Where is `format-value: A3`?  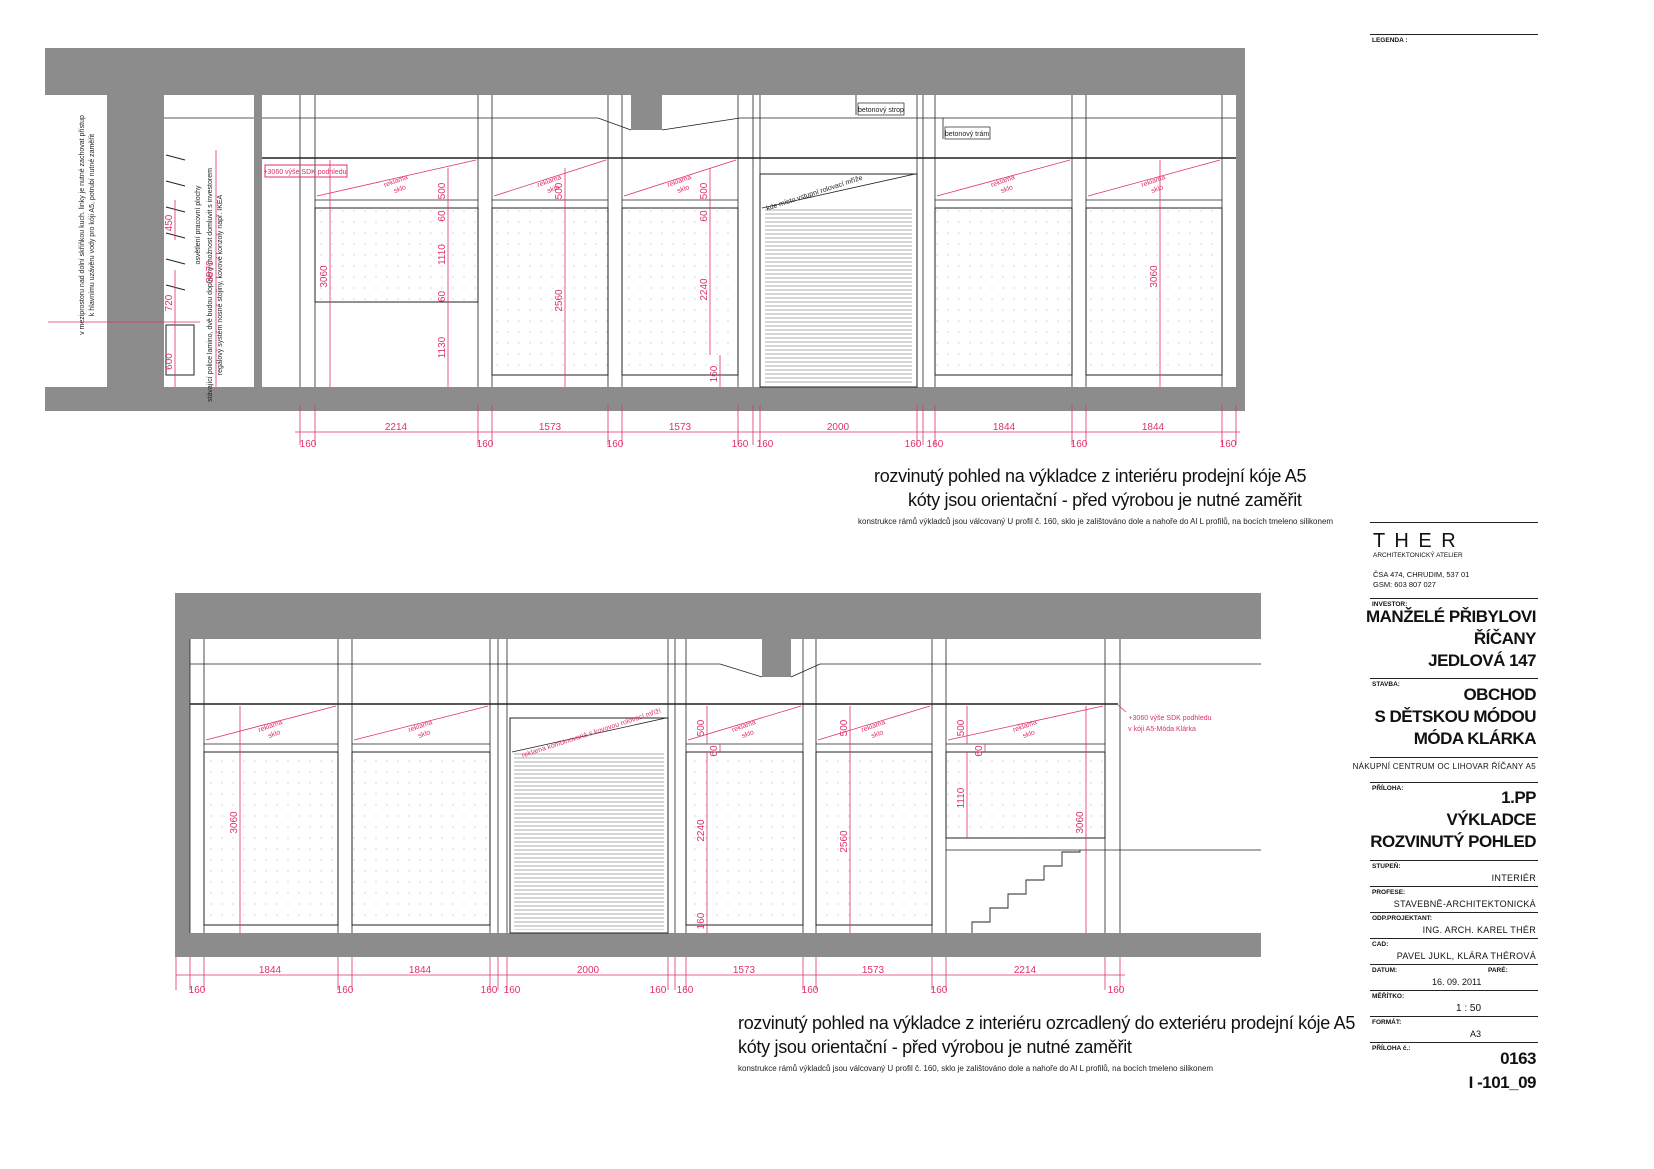
format-value: A3 is located at coordinates (1476, 1034).